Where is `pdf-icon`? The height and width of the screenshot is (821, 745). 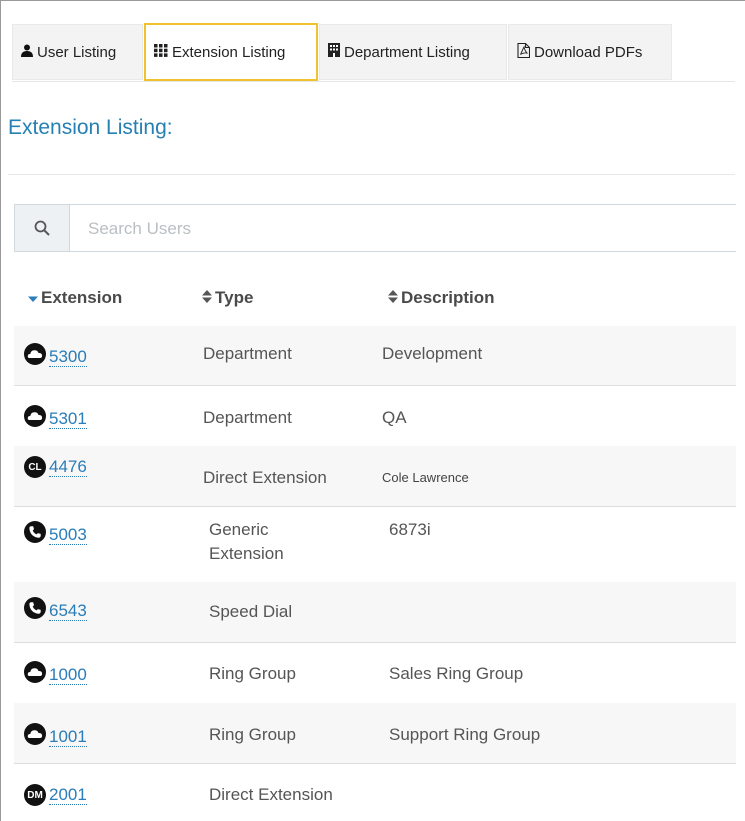 pdf-icon is located at coordinates (524, 52).